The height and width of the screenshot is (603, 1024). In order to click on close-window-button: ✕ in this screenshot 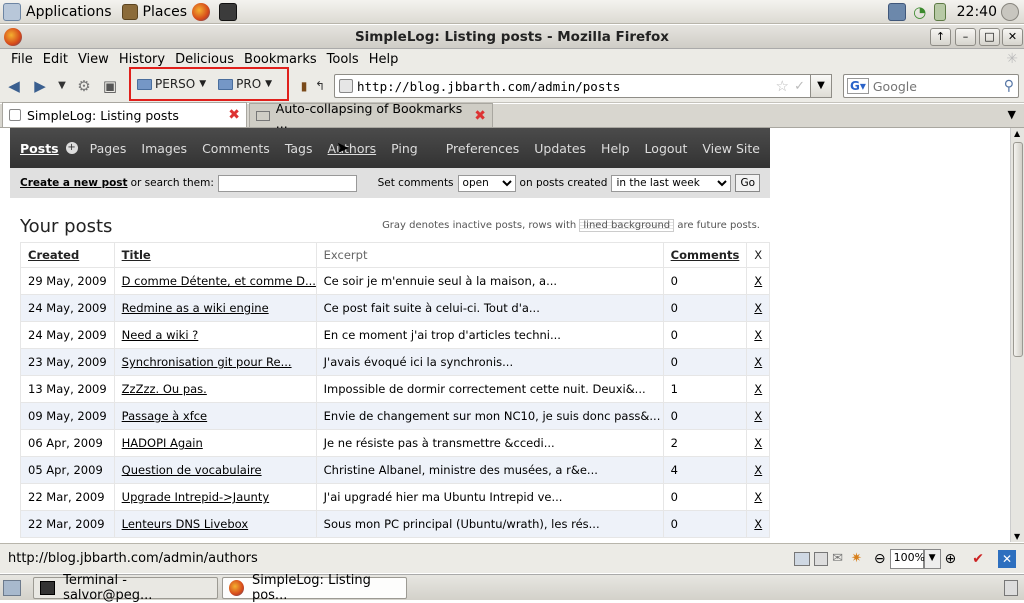, I will do `click(1012, 37)`.